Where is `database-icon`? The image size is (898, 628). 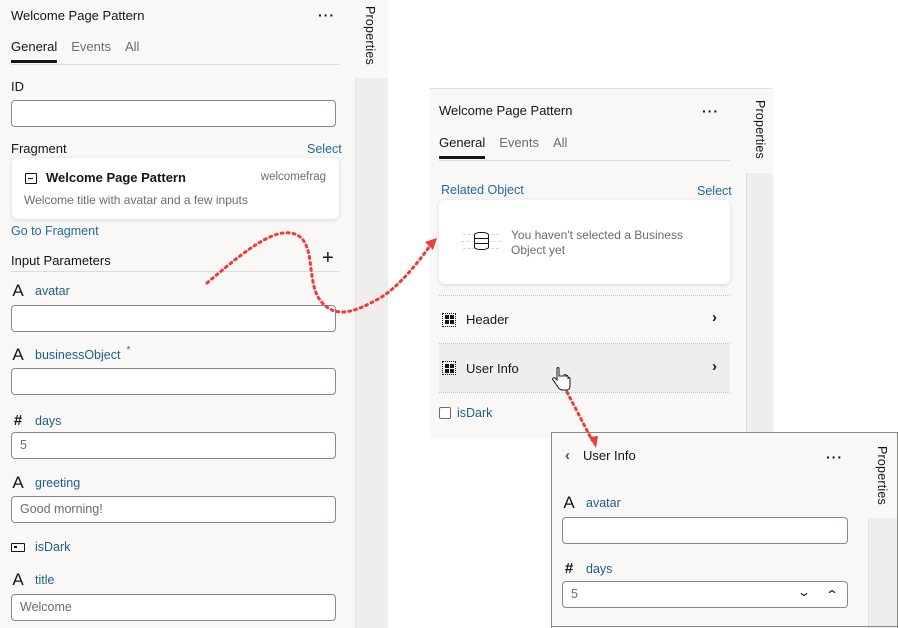
database-icon is located at coordinates (481, 242).